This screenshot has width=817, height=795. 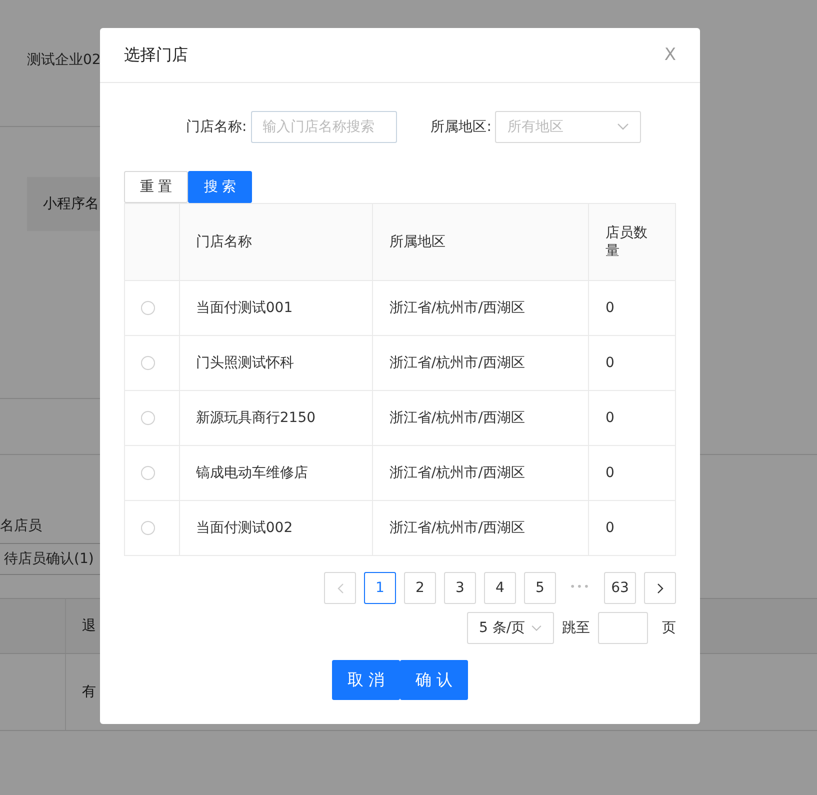 What do you see at coordinates (620, 588) in the screenshot?
I see `page-button: 63` at bounding box center [620, 588].